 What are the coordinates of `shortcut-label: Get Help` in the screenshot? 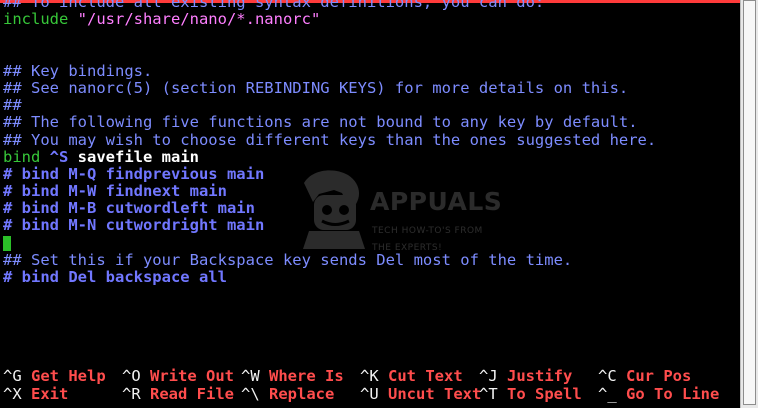 It's located at (68, 376).